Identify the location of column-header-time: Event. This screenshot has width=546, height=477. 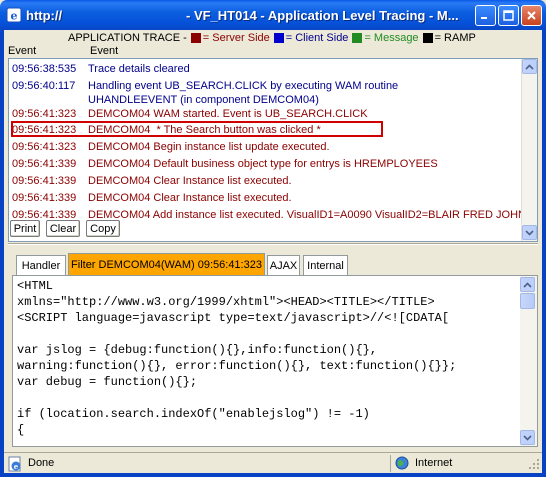
(22, 51).